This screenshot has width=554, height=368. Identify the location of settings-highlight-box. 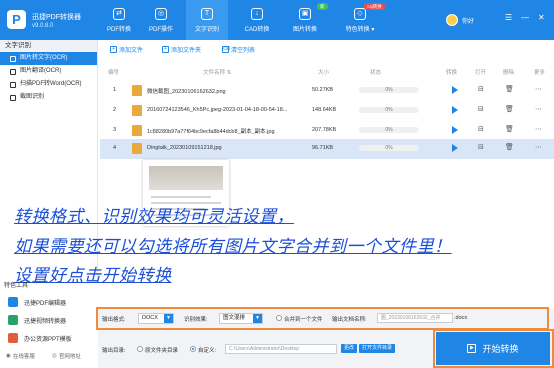
(322, 318).